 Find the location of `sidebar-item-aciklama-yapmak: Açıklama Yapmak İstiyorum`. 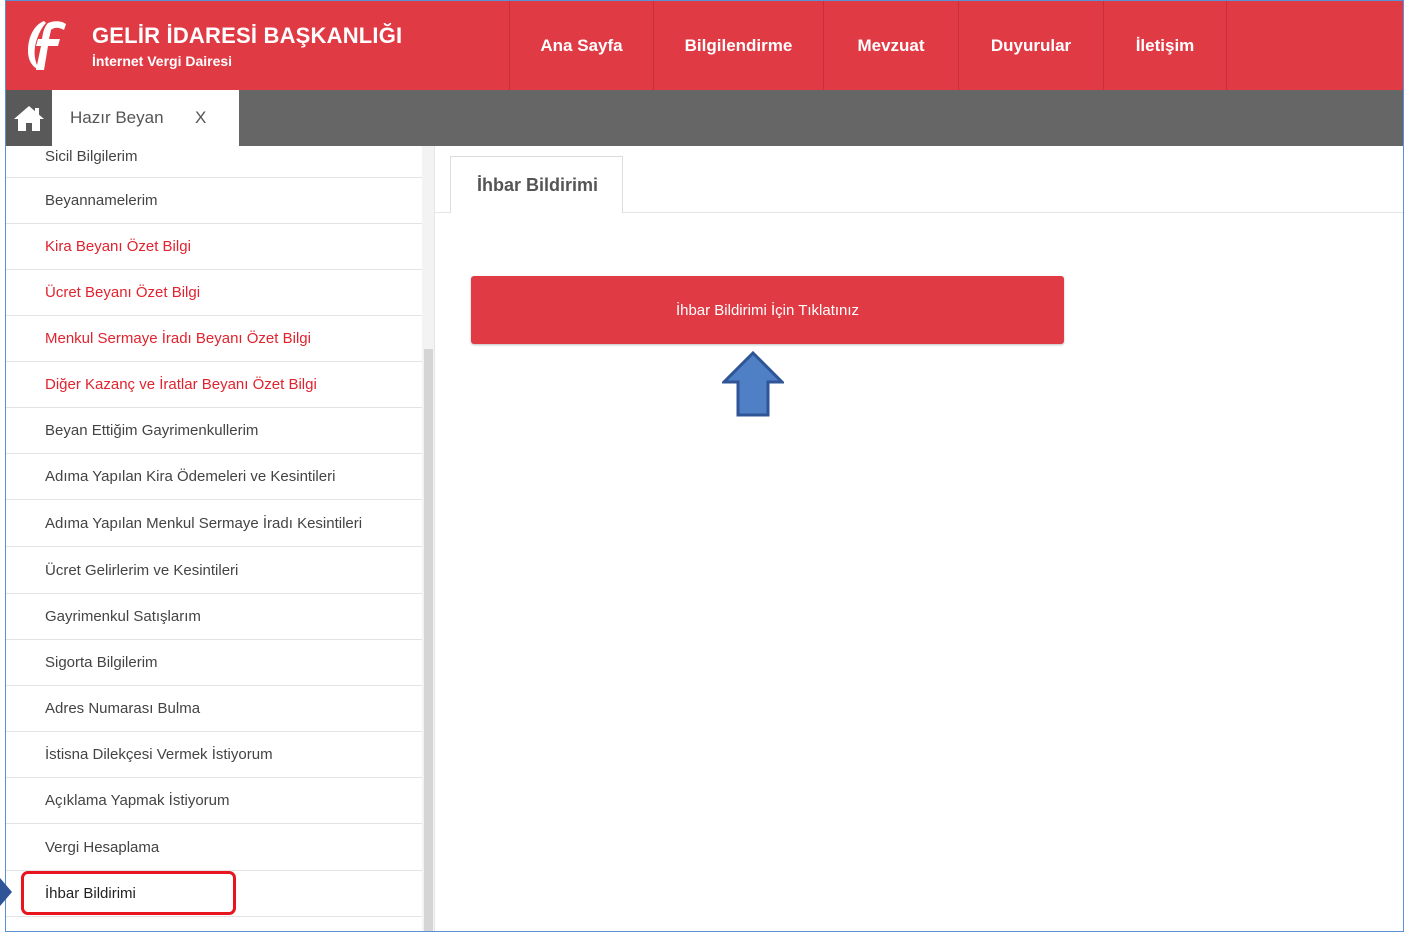

sidebar-item-aciklama-yapmak: Açıklama Yapmak İstiyorum is located at coordinates (214, 801).